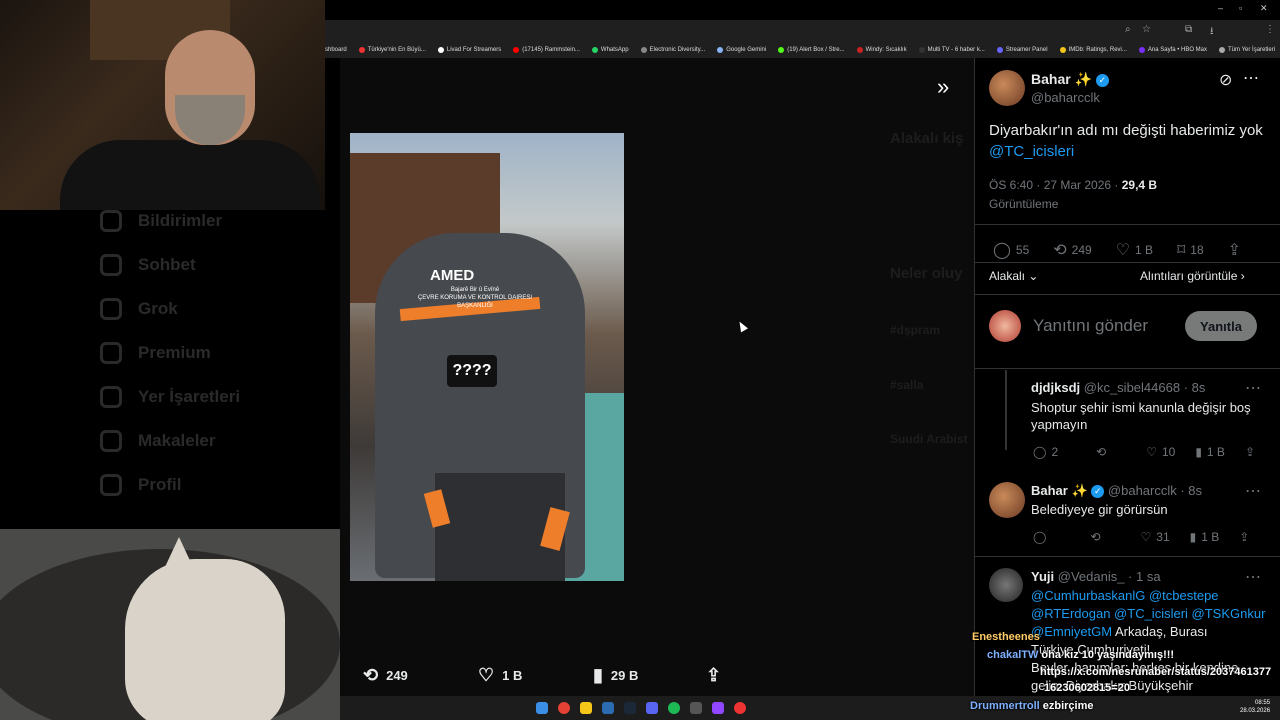 The image size is (1280, 720). What do you see at coordinates (162, 105) in the screenshot?
I see `streamer-webcam` at bounding box center [162, 105].